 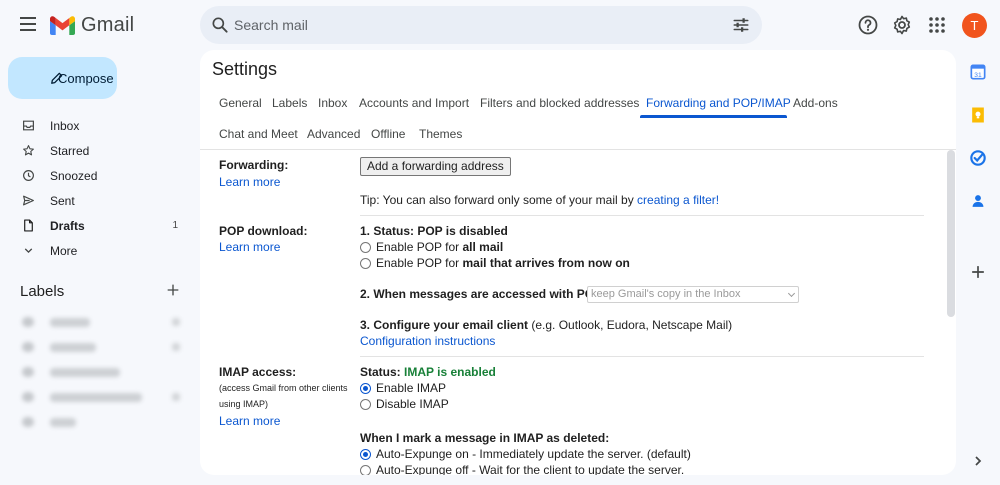 What do you see at coordinates (365, 470) in the screenshot?
I see `auto-expunge-off-radio` at bounding box center [365, 470].